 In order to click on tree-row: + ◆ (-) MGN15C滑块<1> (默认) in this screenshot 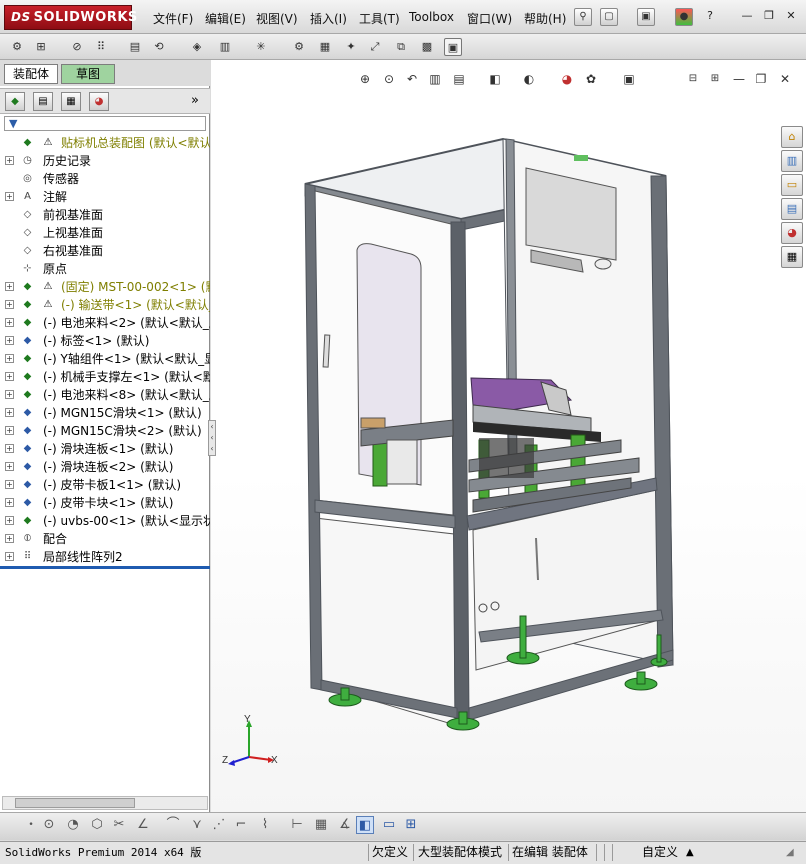, I will do `click(105, 413)`.